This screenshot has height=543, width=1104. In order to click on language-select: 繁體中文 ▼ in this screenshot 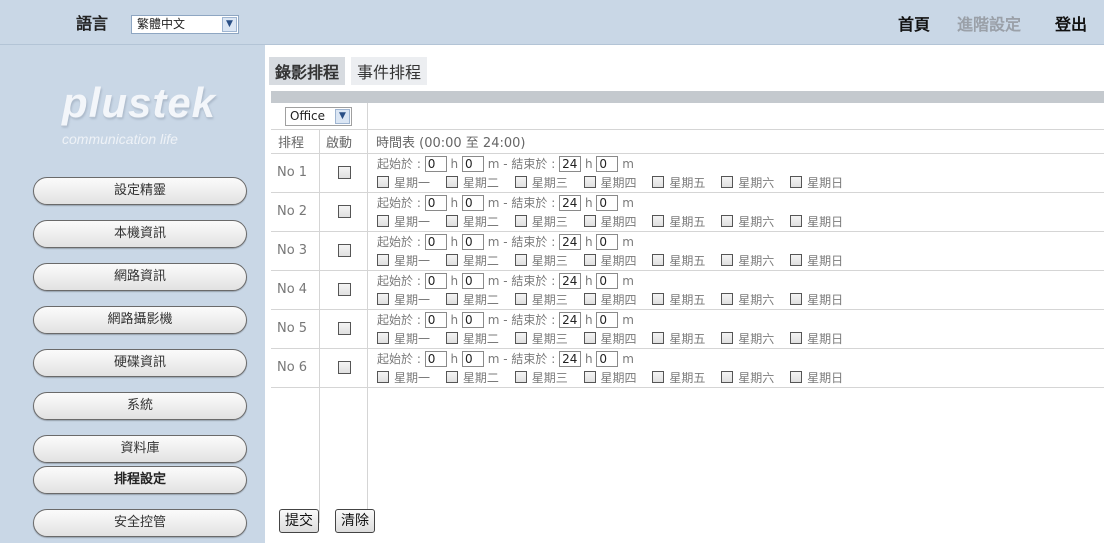, I will do `click(185, 24)`.